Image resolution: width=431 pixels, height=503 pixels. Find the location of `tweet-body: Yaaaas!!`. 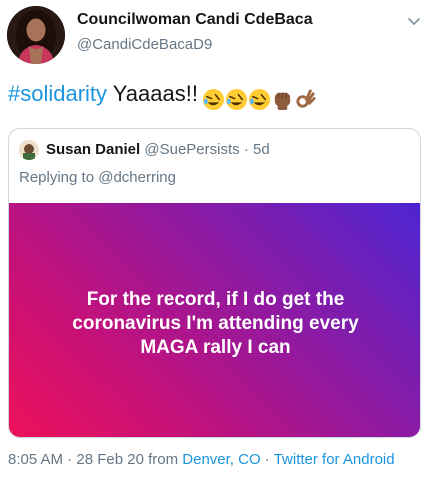

tweet-body: Yaaaas!! is located at coordinates (152, 93).